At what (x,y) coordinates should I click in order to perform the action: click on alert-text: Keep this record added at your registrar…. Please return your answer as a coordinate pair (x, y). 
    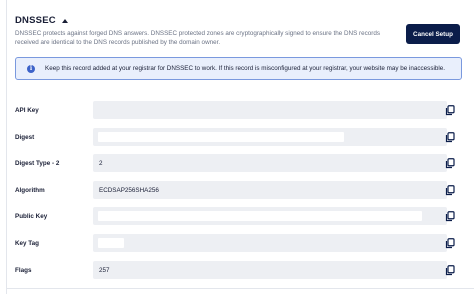
    Looking at the image, I should click on (245, 68).